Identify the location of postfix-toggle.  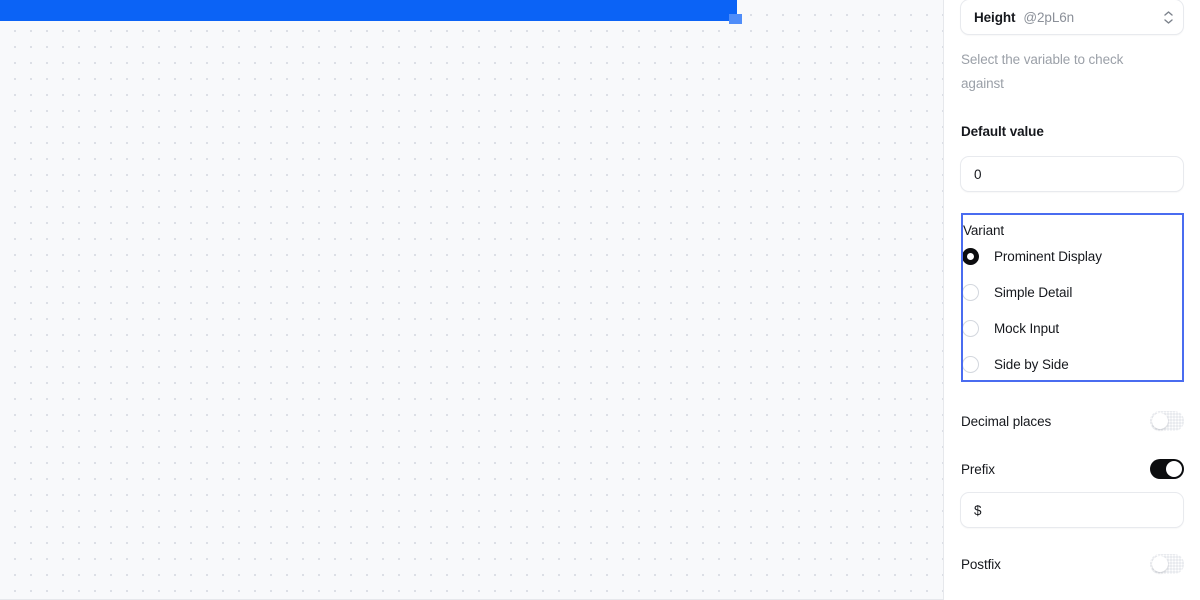
(1167, 564).